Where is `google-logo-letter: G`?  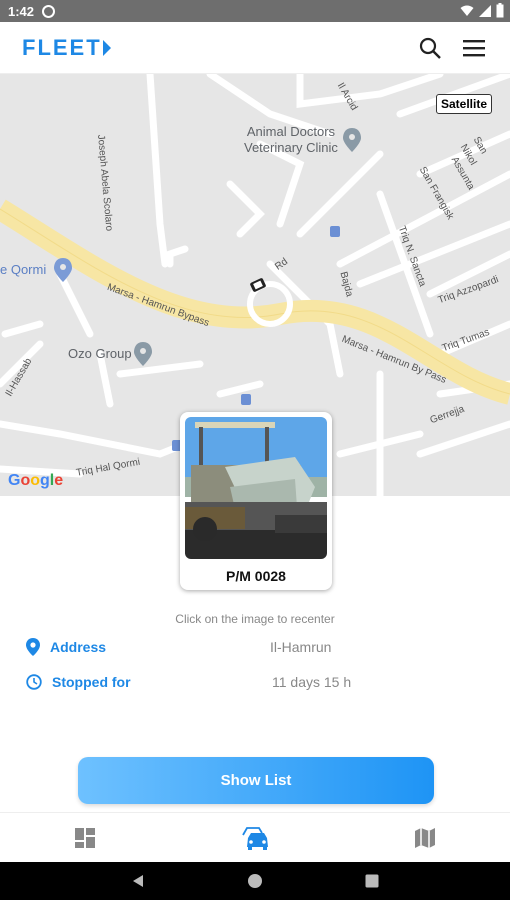
google-logo-letter: G is located at coordinates (14, 480).